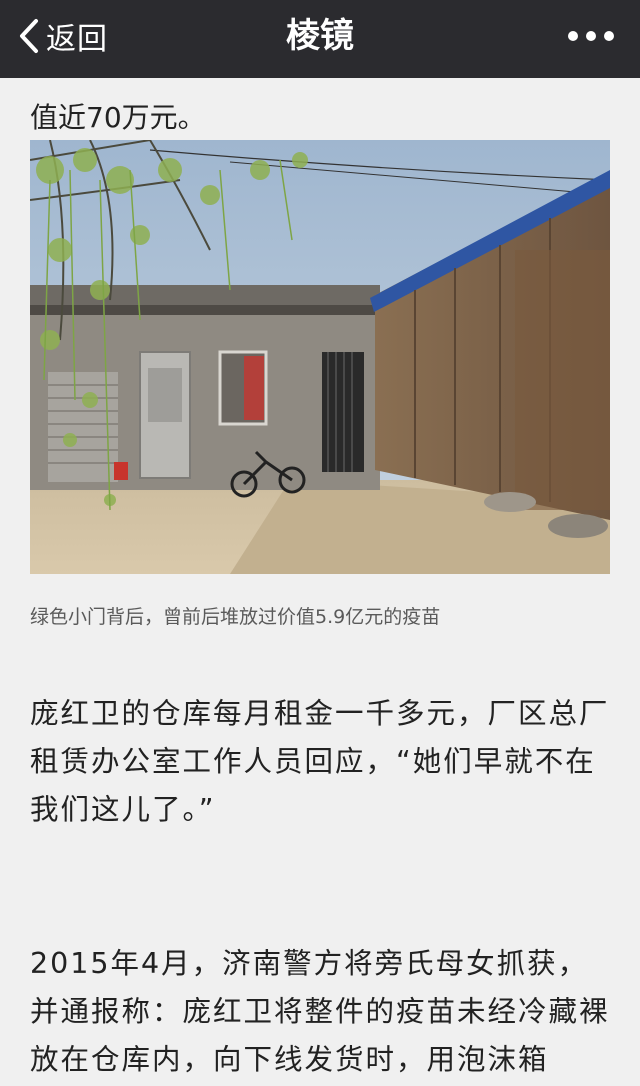  I want to click on photo-caption: 绿色小门背后，曾前后堆放过价值5.9亿元的疫苗, so click(235, 617).